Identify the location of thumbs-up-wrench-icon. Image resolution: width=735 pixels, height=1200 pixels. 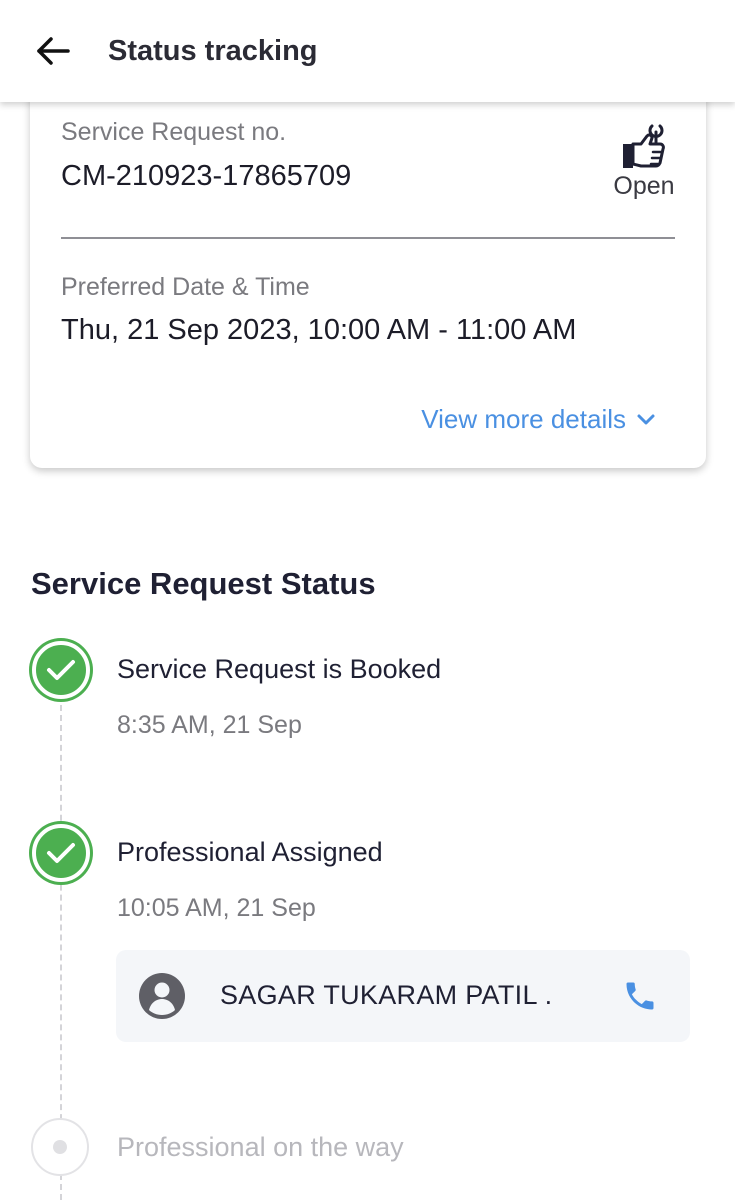
(644, 146).